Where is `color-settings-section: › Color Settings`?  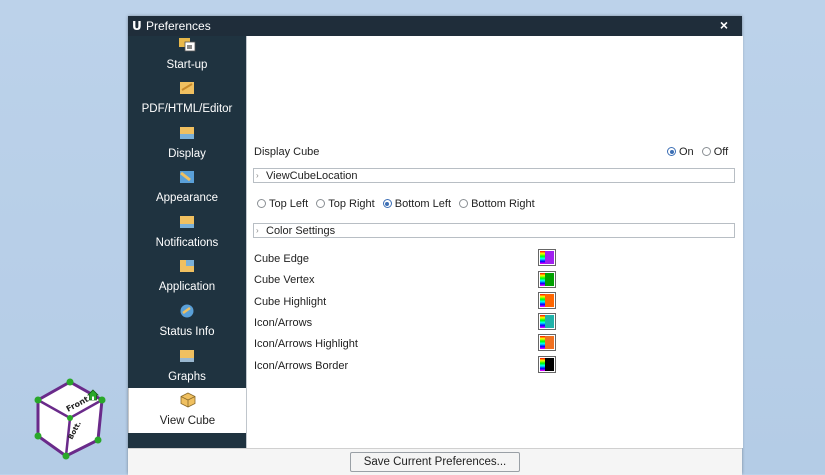
color-settings-section: › Color Settings is located at coordinates (494, 230).